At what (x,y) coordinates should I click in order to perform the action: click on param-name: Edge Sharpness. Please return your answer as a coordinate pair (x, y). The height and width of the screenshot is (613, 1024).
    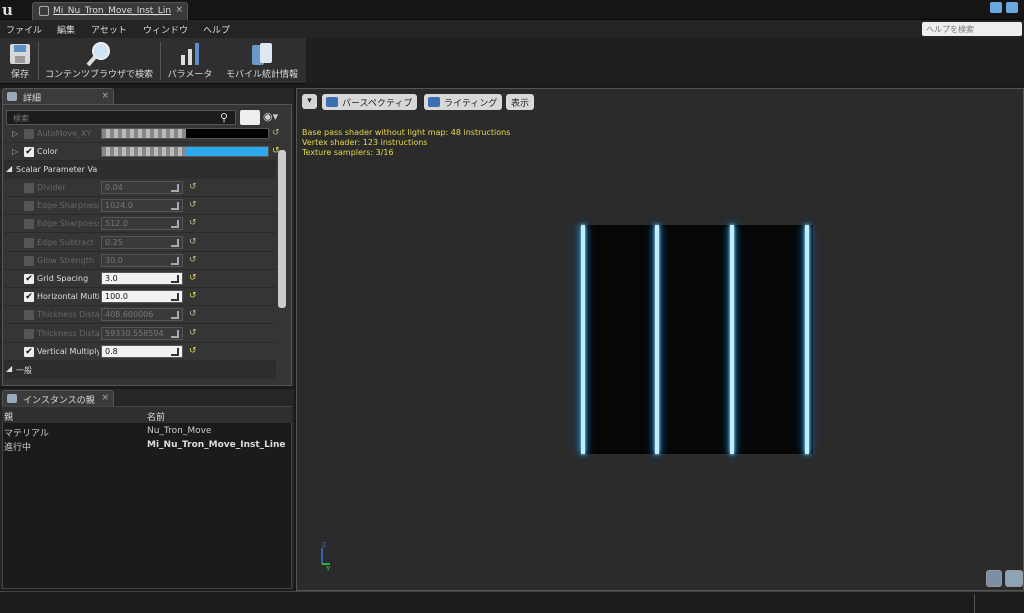
    Looking at the image, I should click on (68, 206).